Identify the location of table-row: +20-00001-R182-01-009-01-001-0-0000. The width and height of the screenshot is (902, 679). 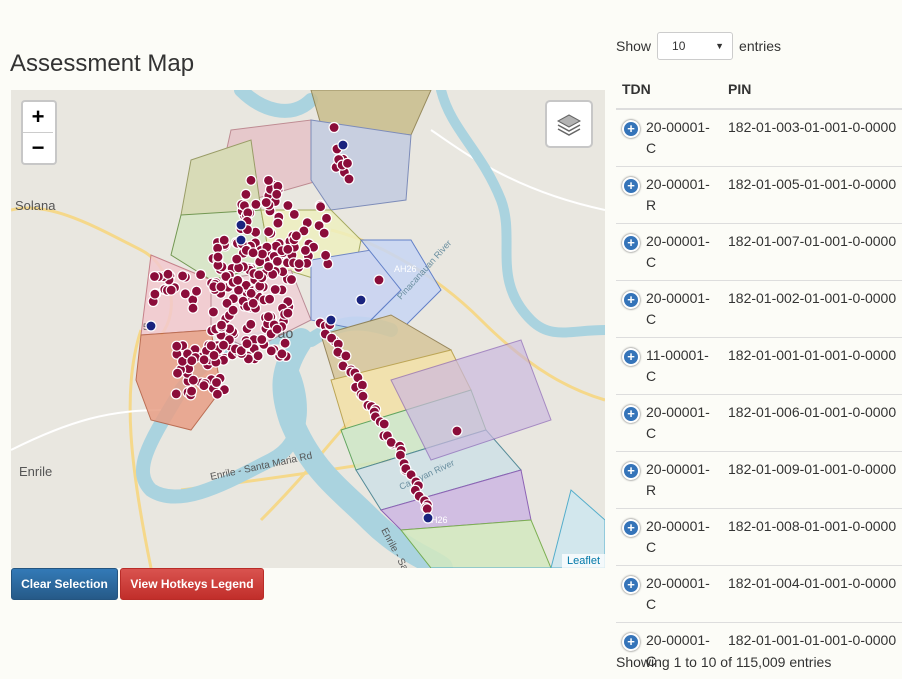
(759, 480).